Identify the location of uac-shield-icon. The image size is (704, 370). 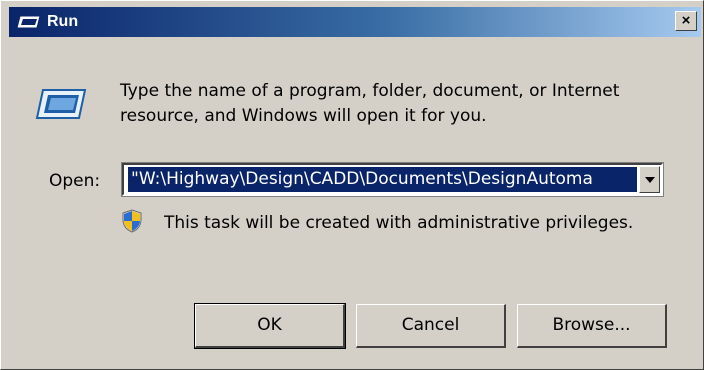
(132, 221).